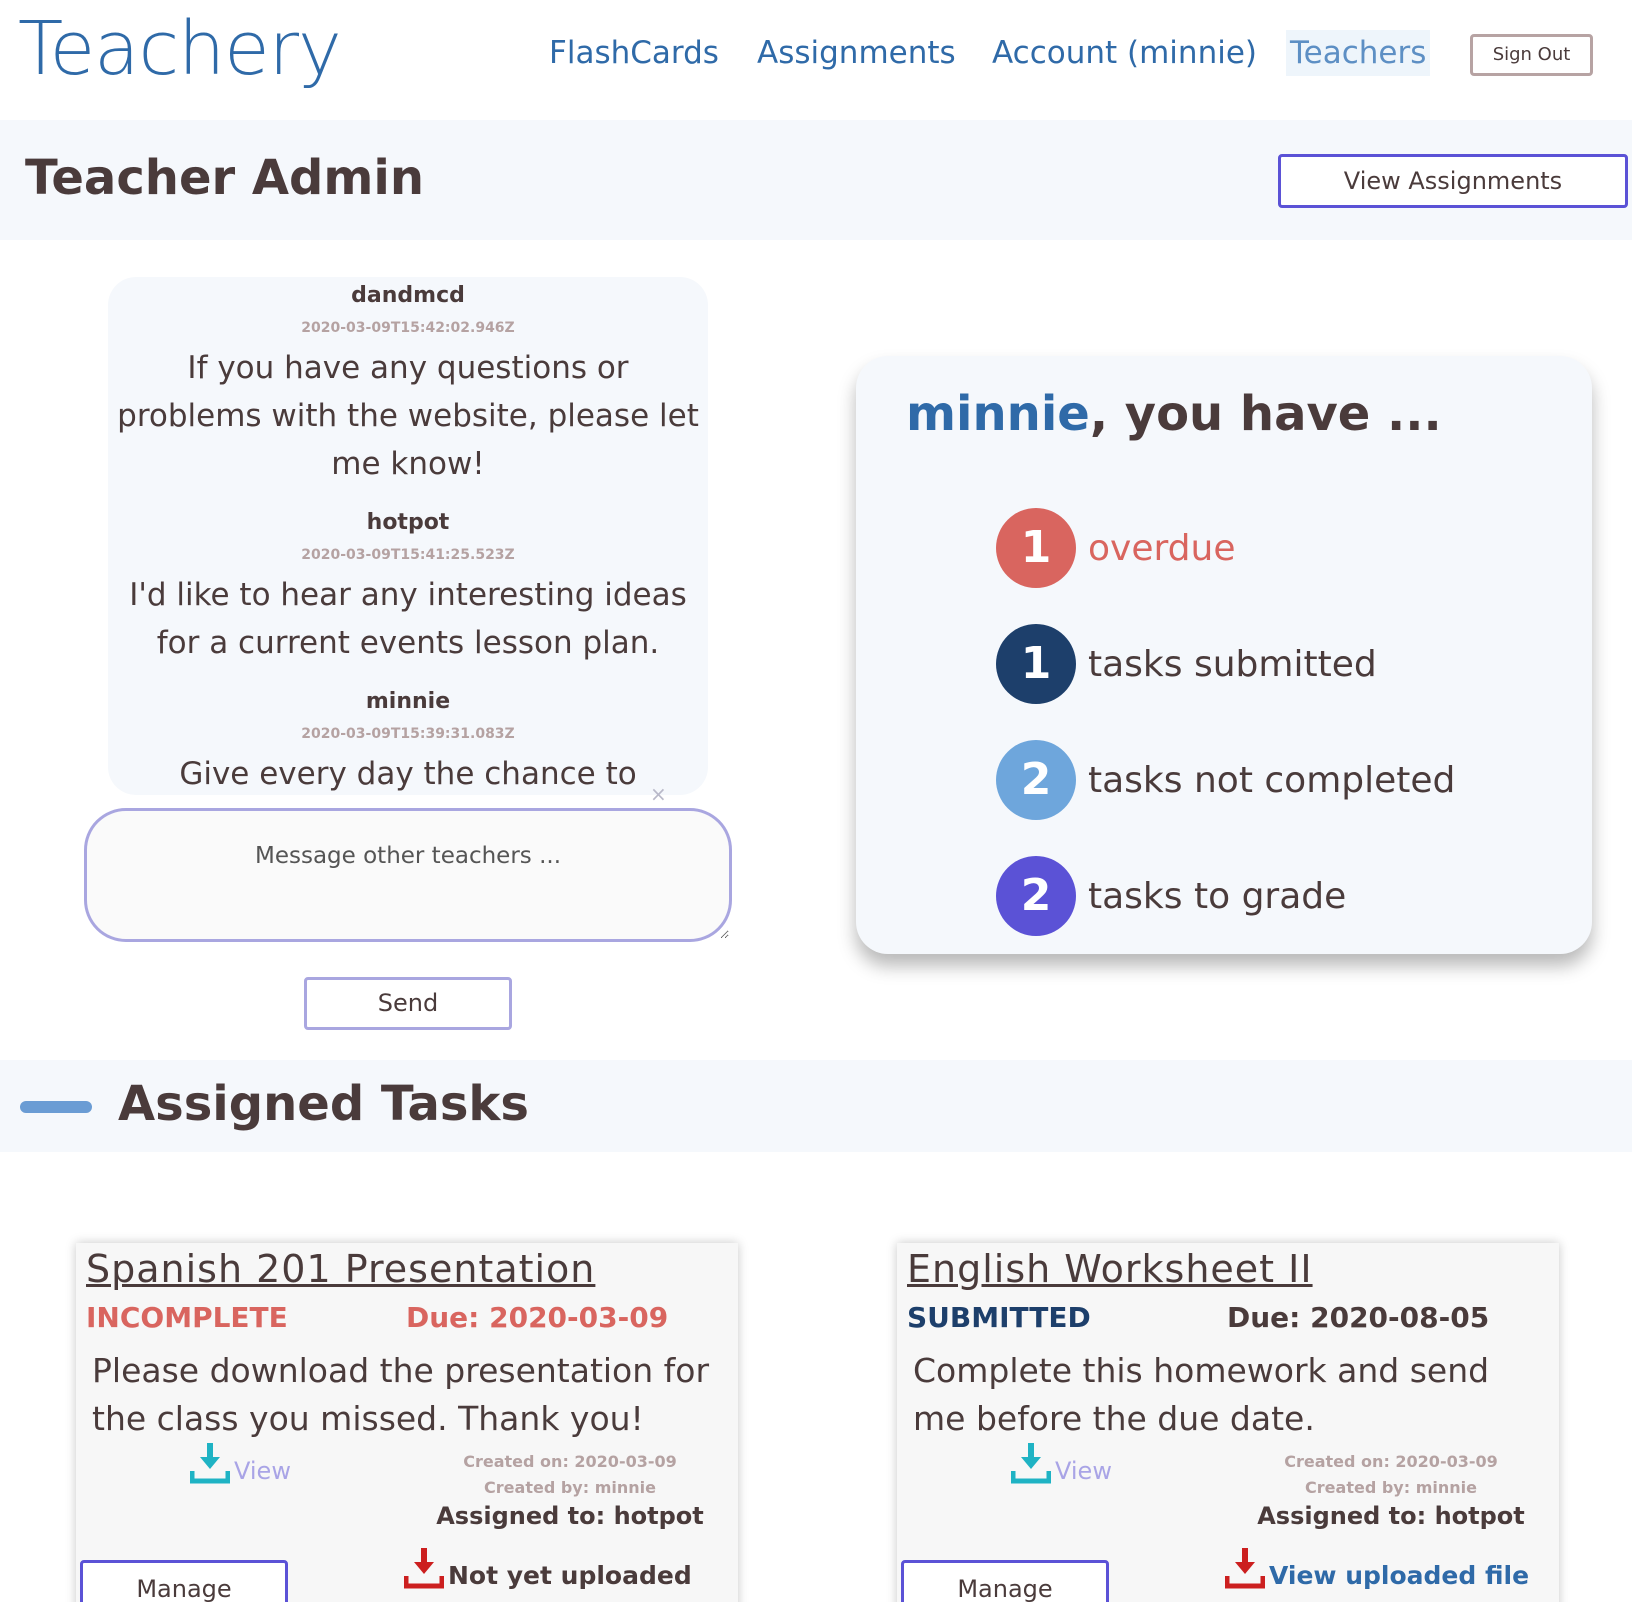 This screenshot has height=1602, width=1632. I want to click on stat-not-completed: 2 tasks not completed, so click(1225, 780).